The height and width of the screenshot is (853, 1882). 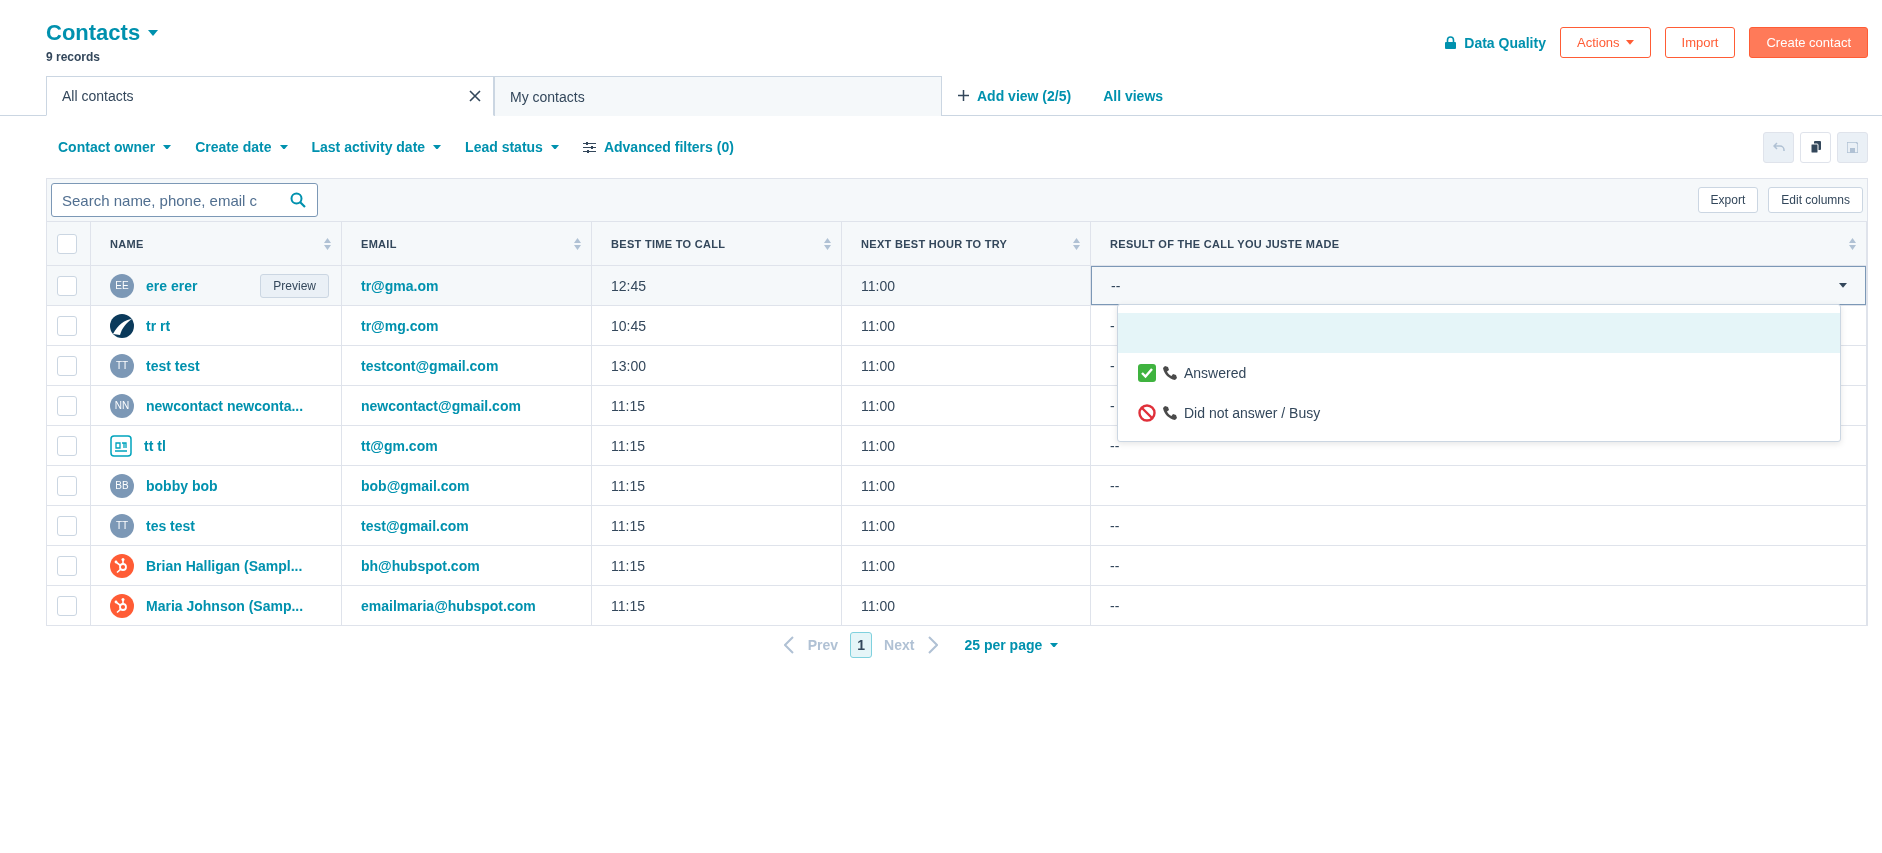 What do you see at coordinates (173, 365) in the screenshot?
I see `contact-name-link: test test` at bounding box center [173, 365].